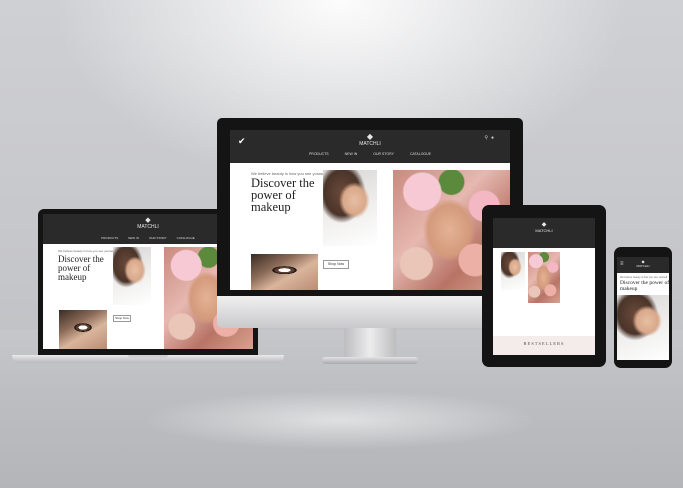  Describe the element at coordinates (486, 138) in the screenshot. I see `search-icon: ⚲` at that location.